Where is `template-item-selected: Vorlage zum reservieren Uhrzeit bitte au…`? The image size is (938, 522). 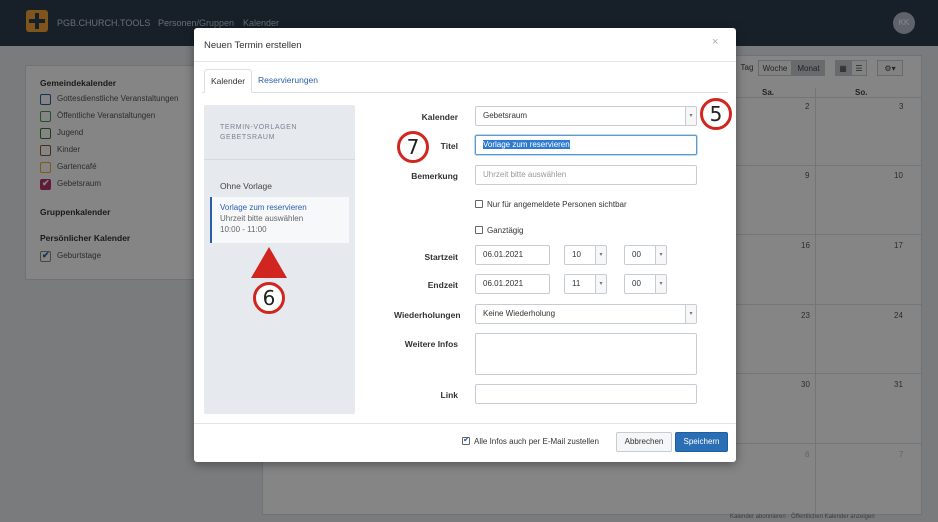 template-item-selected: Vorlage zum reservieren Uhrzeit bitte au… is located at coordinates (279, 220).